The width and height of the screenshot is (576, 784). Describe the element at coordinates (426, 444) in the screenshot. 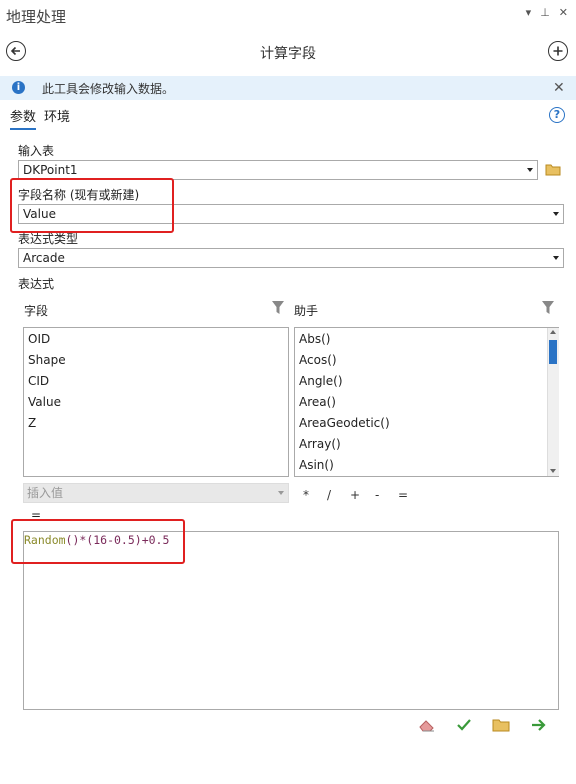

I see `list-item: Array()` at that location.